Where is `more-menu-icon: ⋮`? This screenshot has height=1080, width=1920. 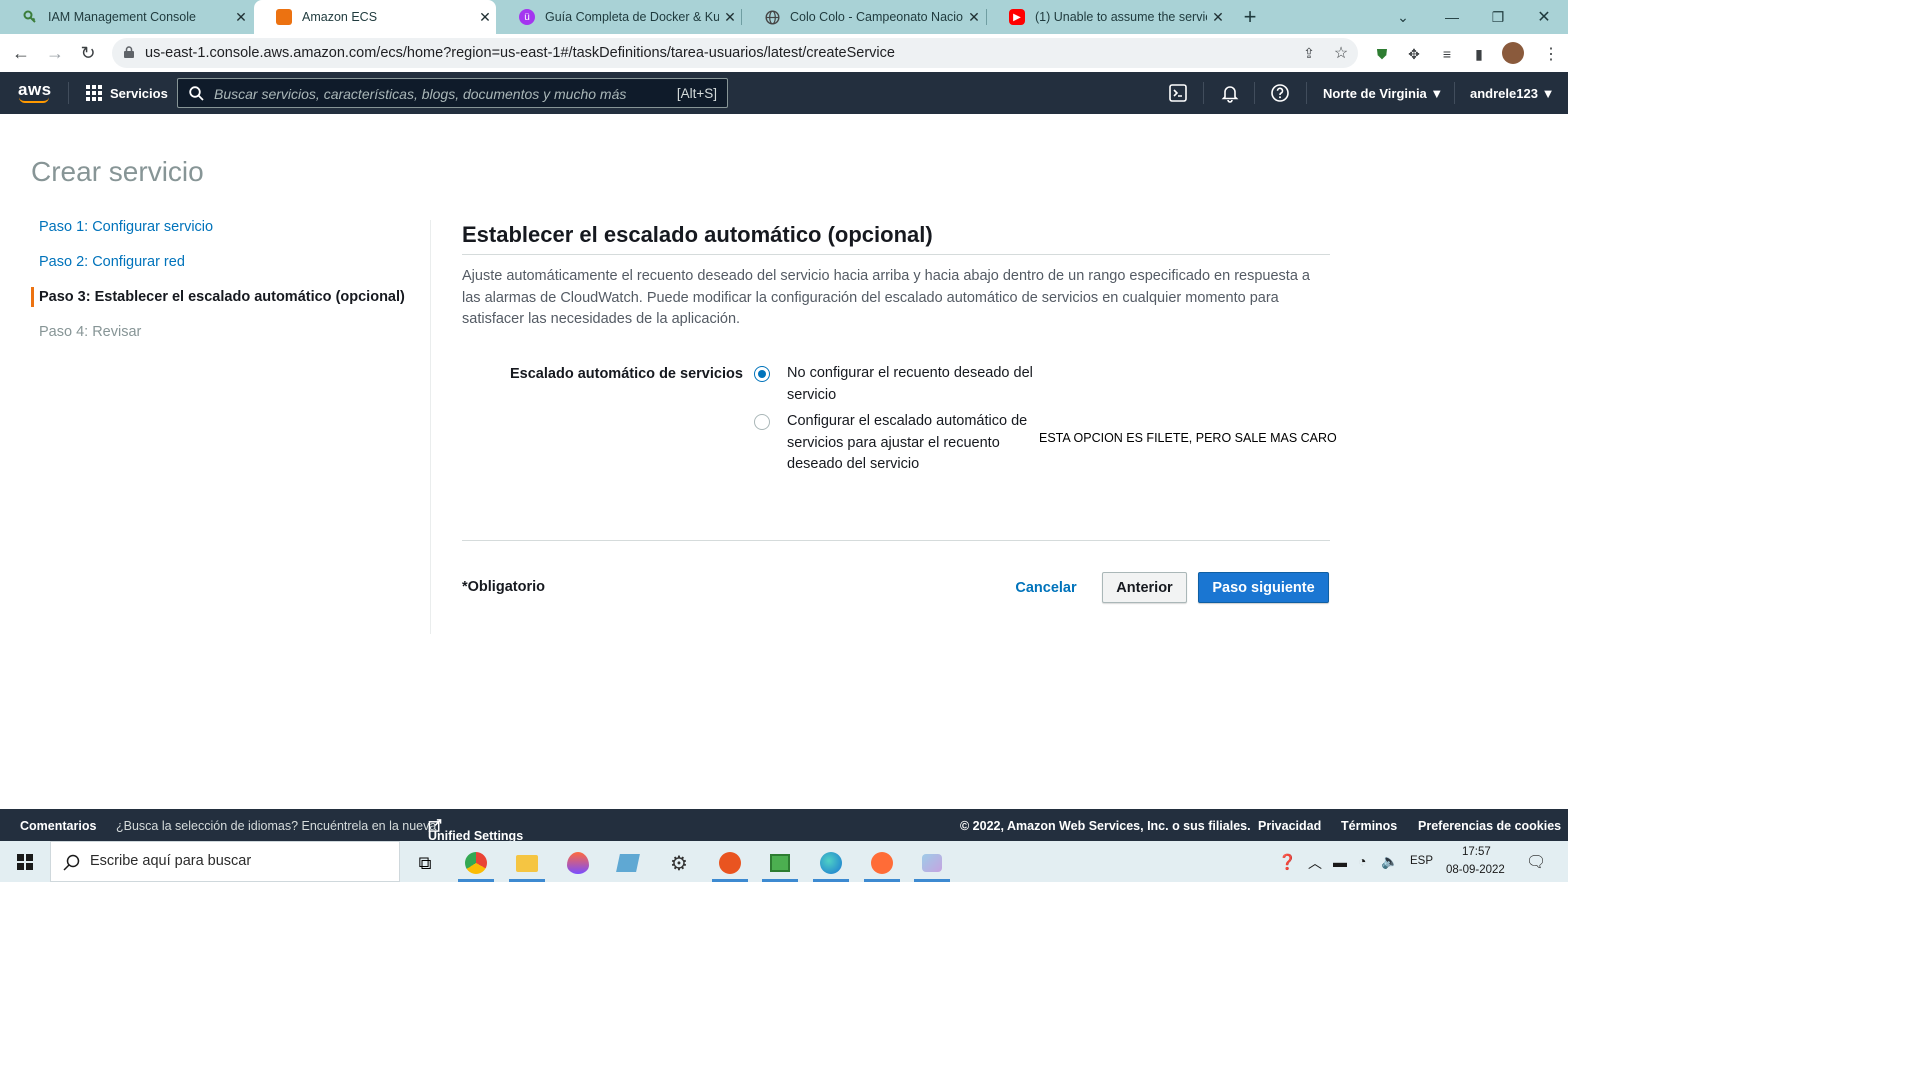 more-menu-icon: ⋮ is located at coordinates (1551, 54).